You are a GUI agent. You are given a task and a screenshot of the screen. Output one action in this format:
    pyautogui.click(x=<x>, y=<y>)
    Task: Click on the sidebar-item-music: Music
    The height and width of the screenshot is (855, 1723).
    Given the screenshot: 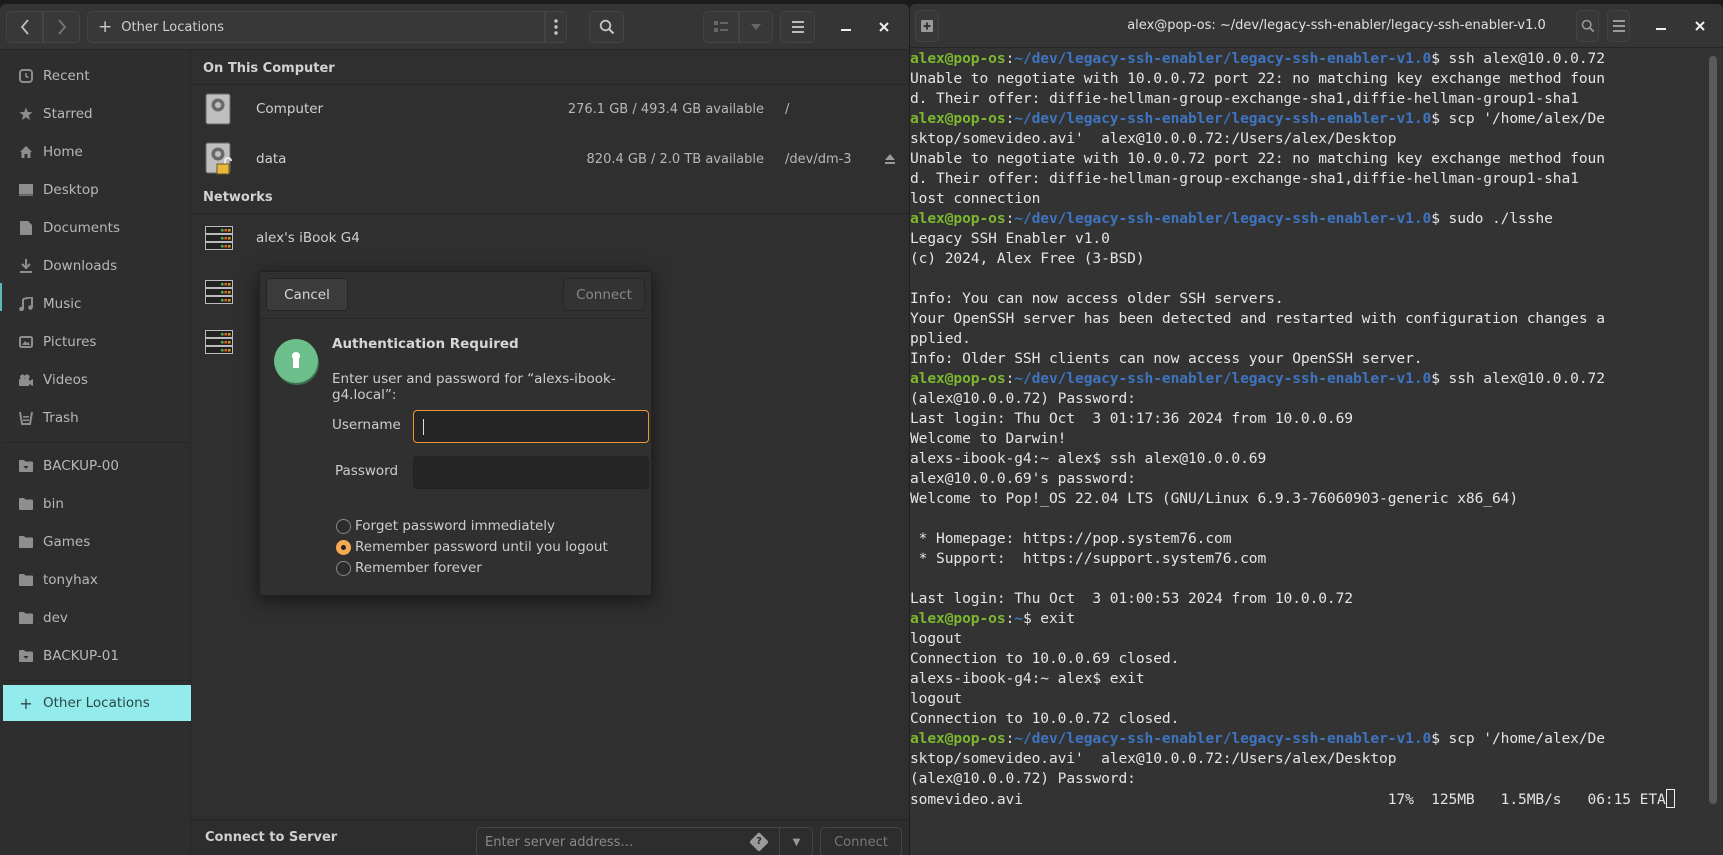 What is the action you would take?
    pyautogui.click(x=97, y=304)
    